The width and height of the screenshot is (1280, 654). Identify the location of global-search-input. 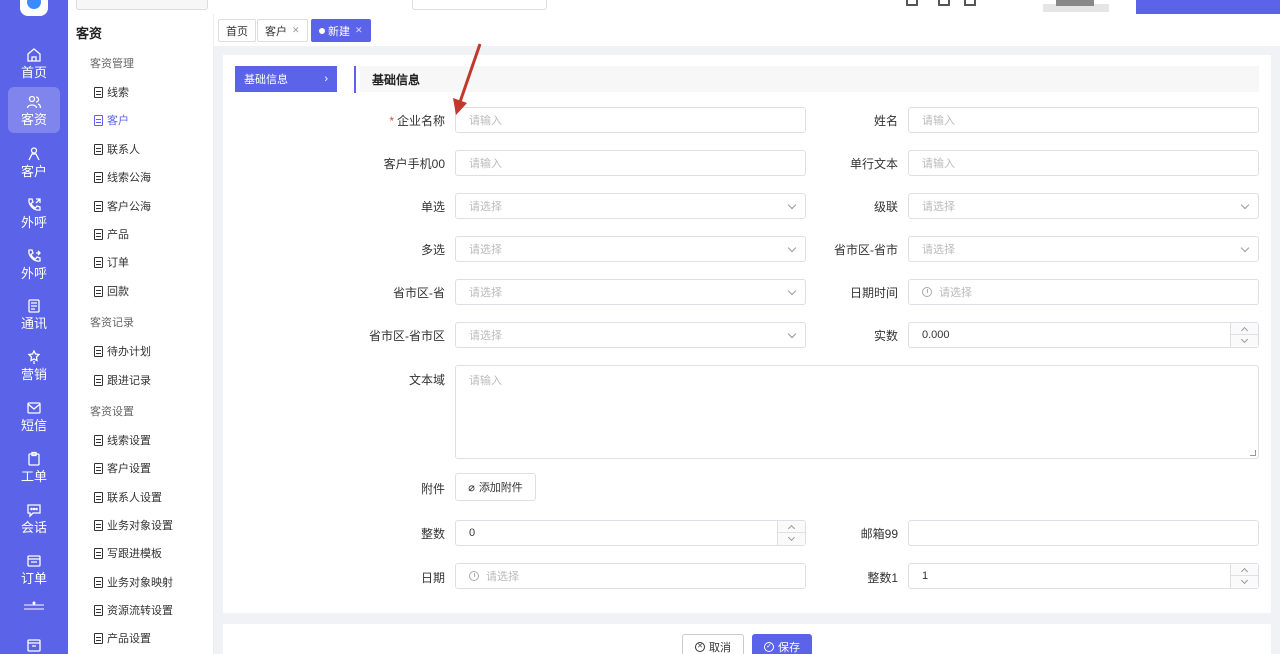
(142, 5).